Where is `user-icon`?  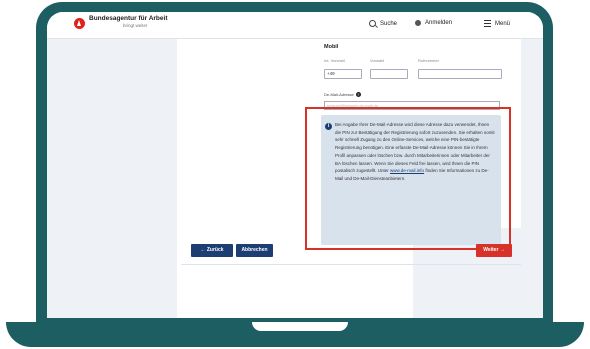
user-icon is located at coordinates (418, 23).